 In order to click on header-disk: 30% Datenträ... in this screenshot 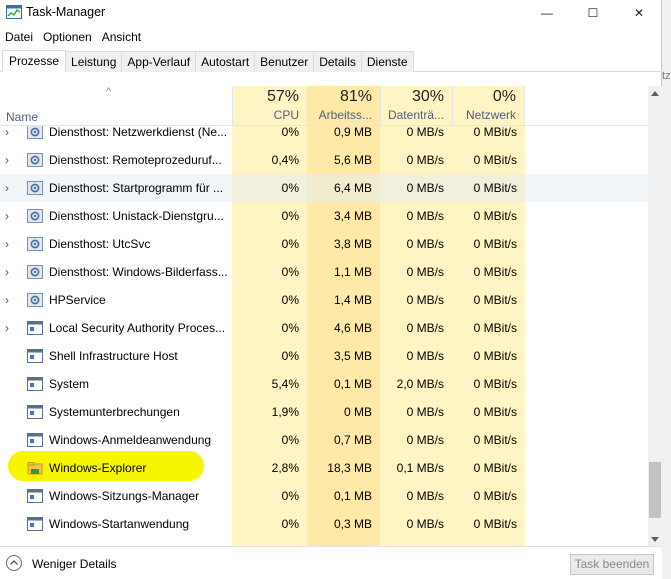, I will do `click(416, 106)`.